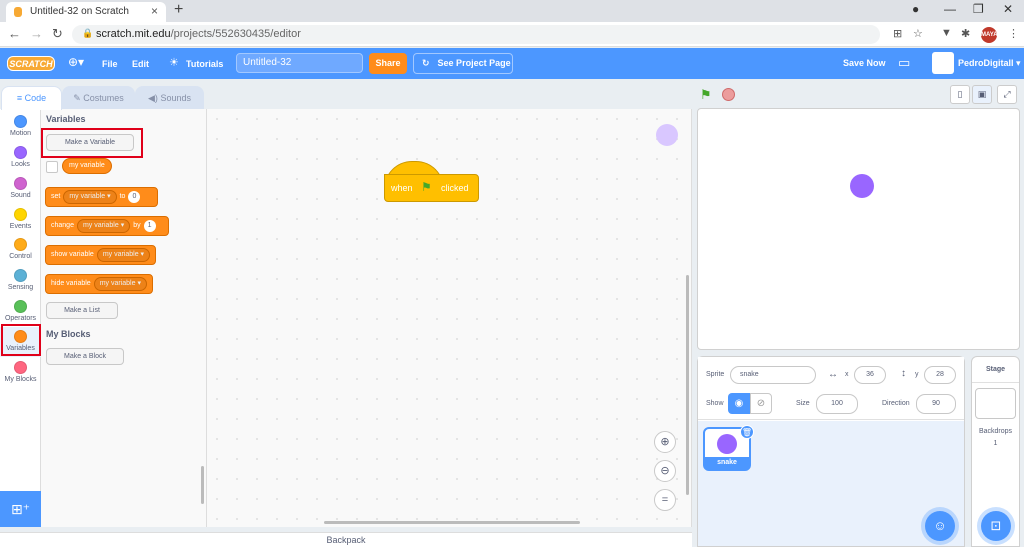 This screenshot has height=547, width=1024. What do you see at coordinates (20, 312) in the screenshot?
I see `category-operators: Operators` at bounding box center [20, 312].